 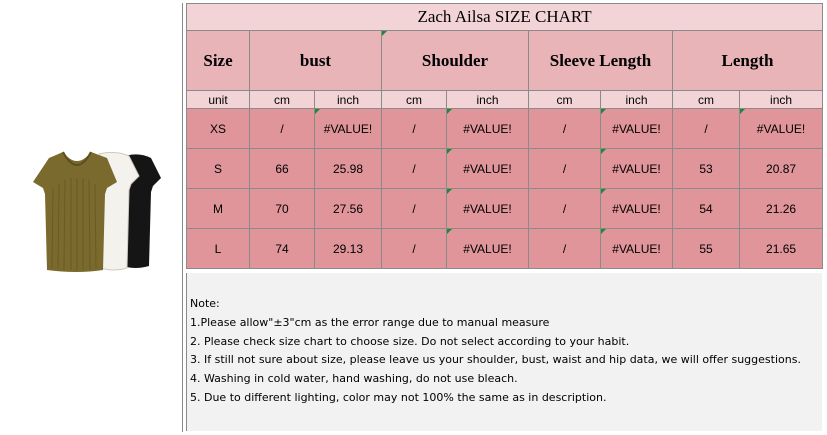 What do you see at coordinates (218, 99) in the screenshot?
I see `unit-cell: unit` at bounding box center [218, 99].